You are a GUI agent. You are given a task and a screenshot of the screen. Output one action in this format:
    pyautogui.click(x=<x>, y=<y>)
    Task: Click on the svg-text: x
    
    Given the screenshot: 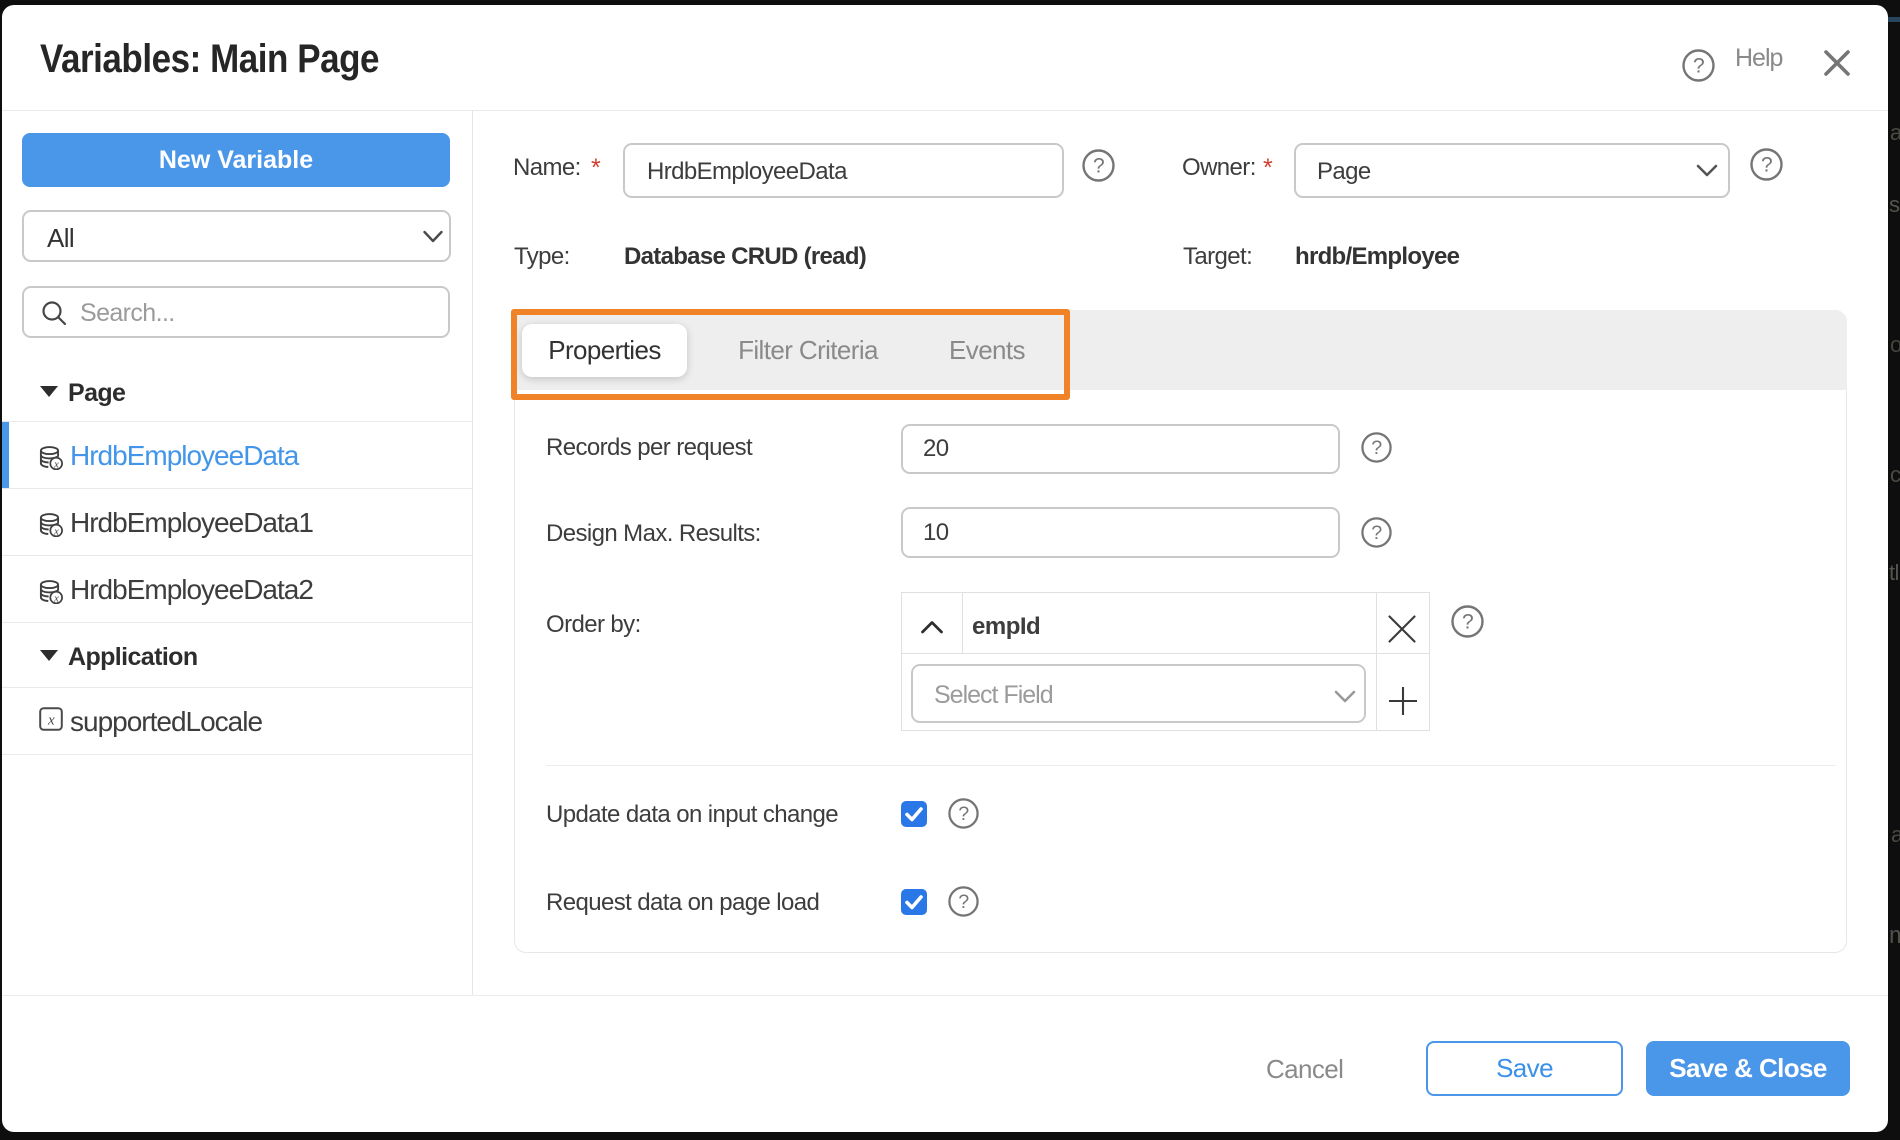 What is the action you would take?
    pyautogui.click(x=51, y=721)
    